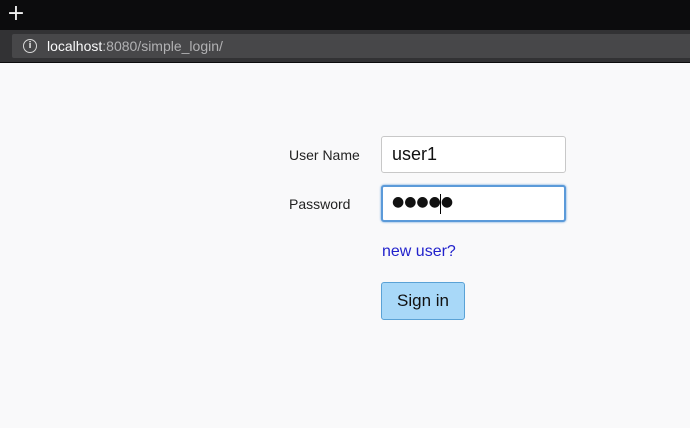 Image resolution: width=690 pixels, height=428 pixels. I want to click on password-input: ●●●●●, so click(473, 203).